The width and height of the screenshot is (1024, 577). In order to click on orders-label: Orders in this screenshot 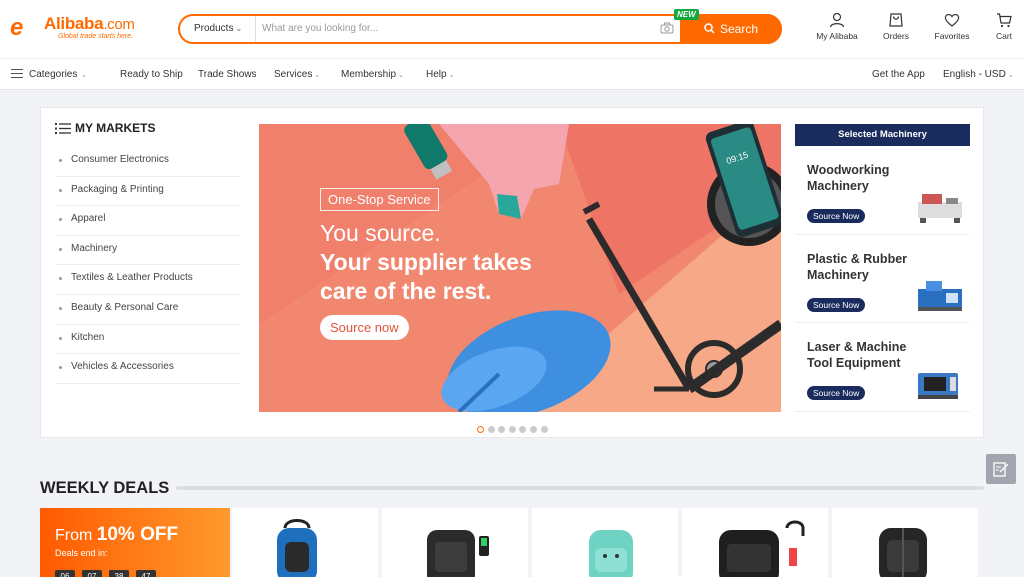, I will do `click(896, 36)`.